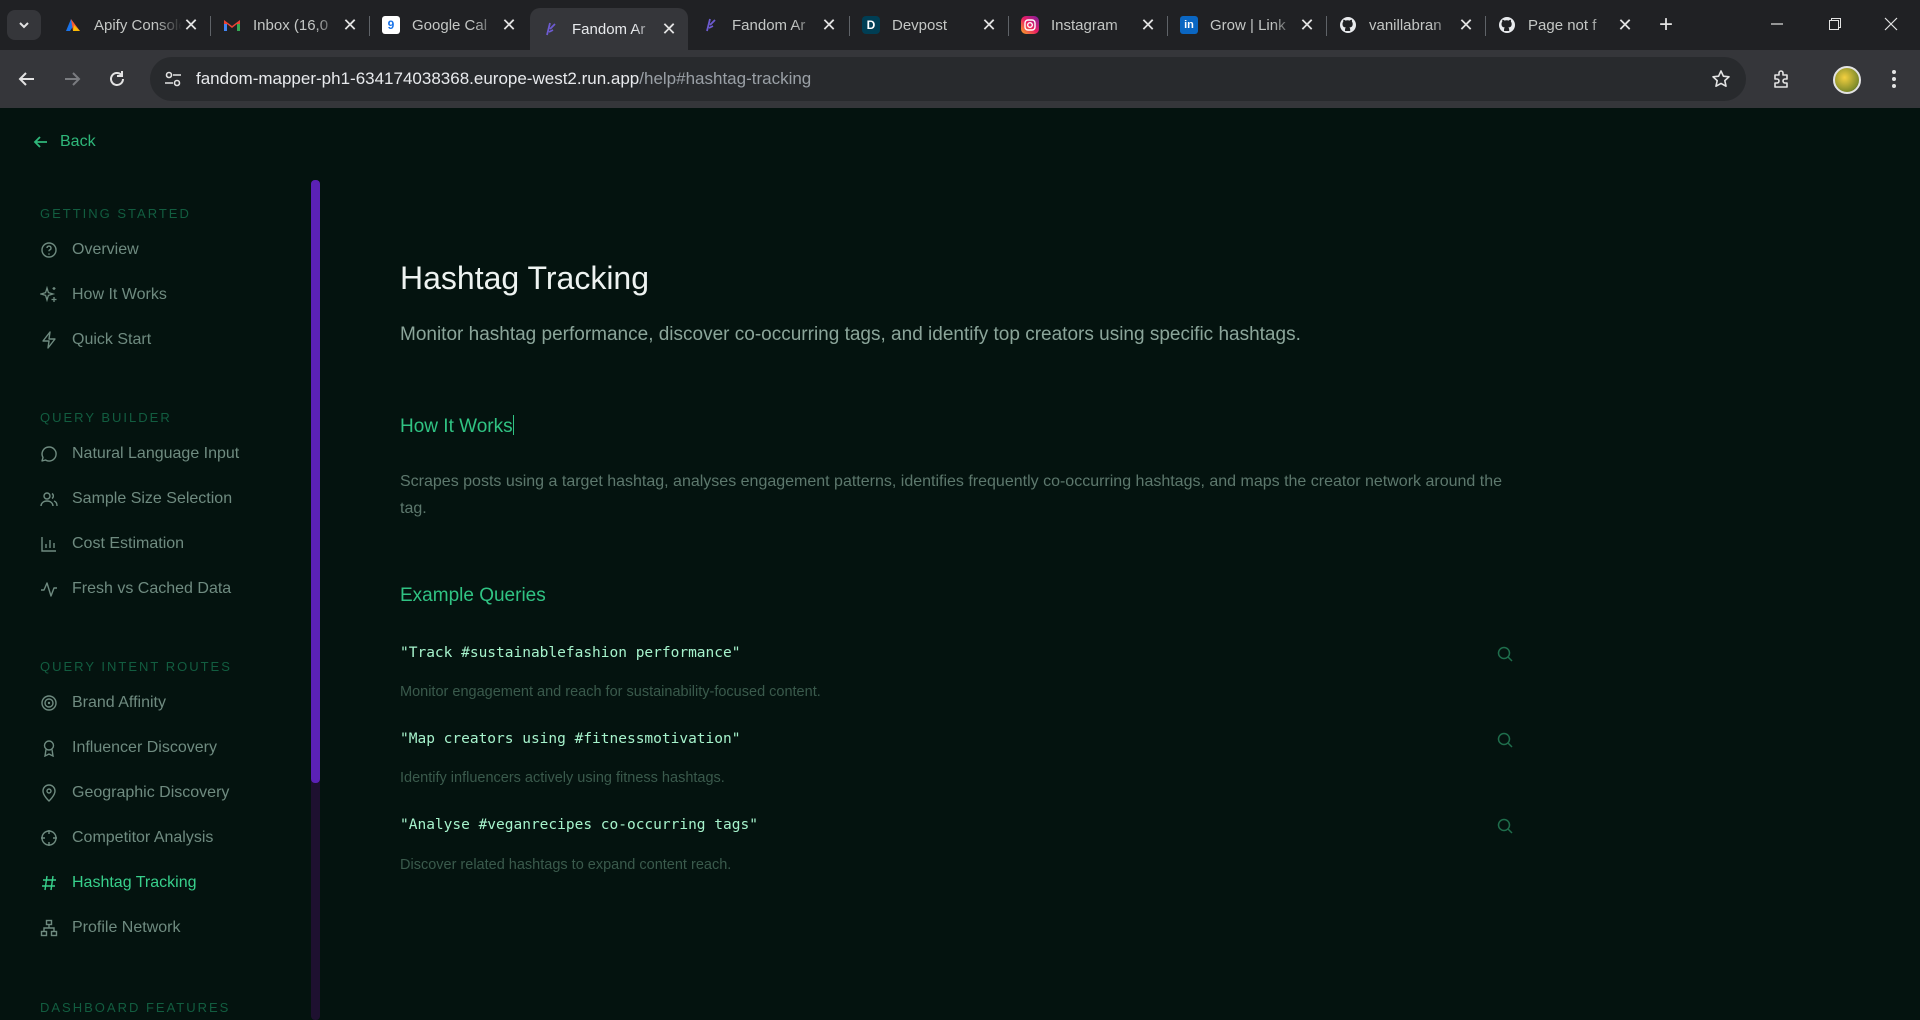 This screenshot has height=1020, width=1920. I want to click on close-window-button, so click(1891, 24).